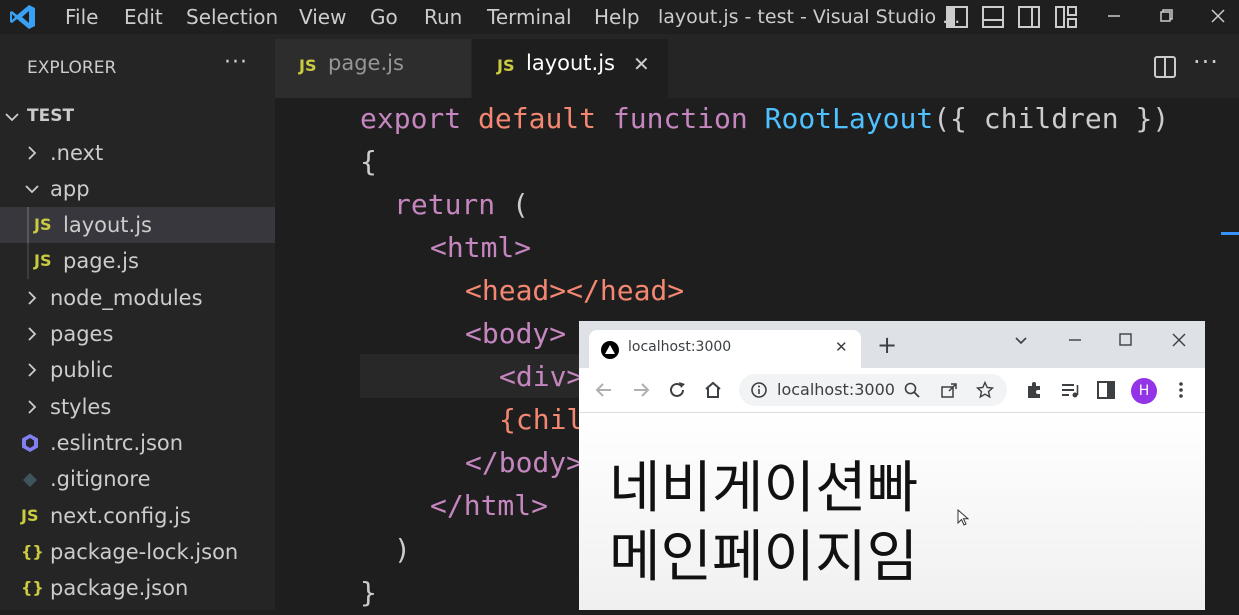  I want to click on zoom-icon, so click(912, 390).